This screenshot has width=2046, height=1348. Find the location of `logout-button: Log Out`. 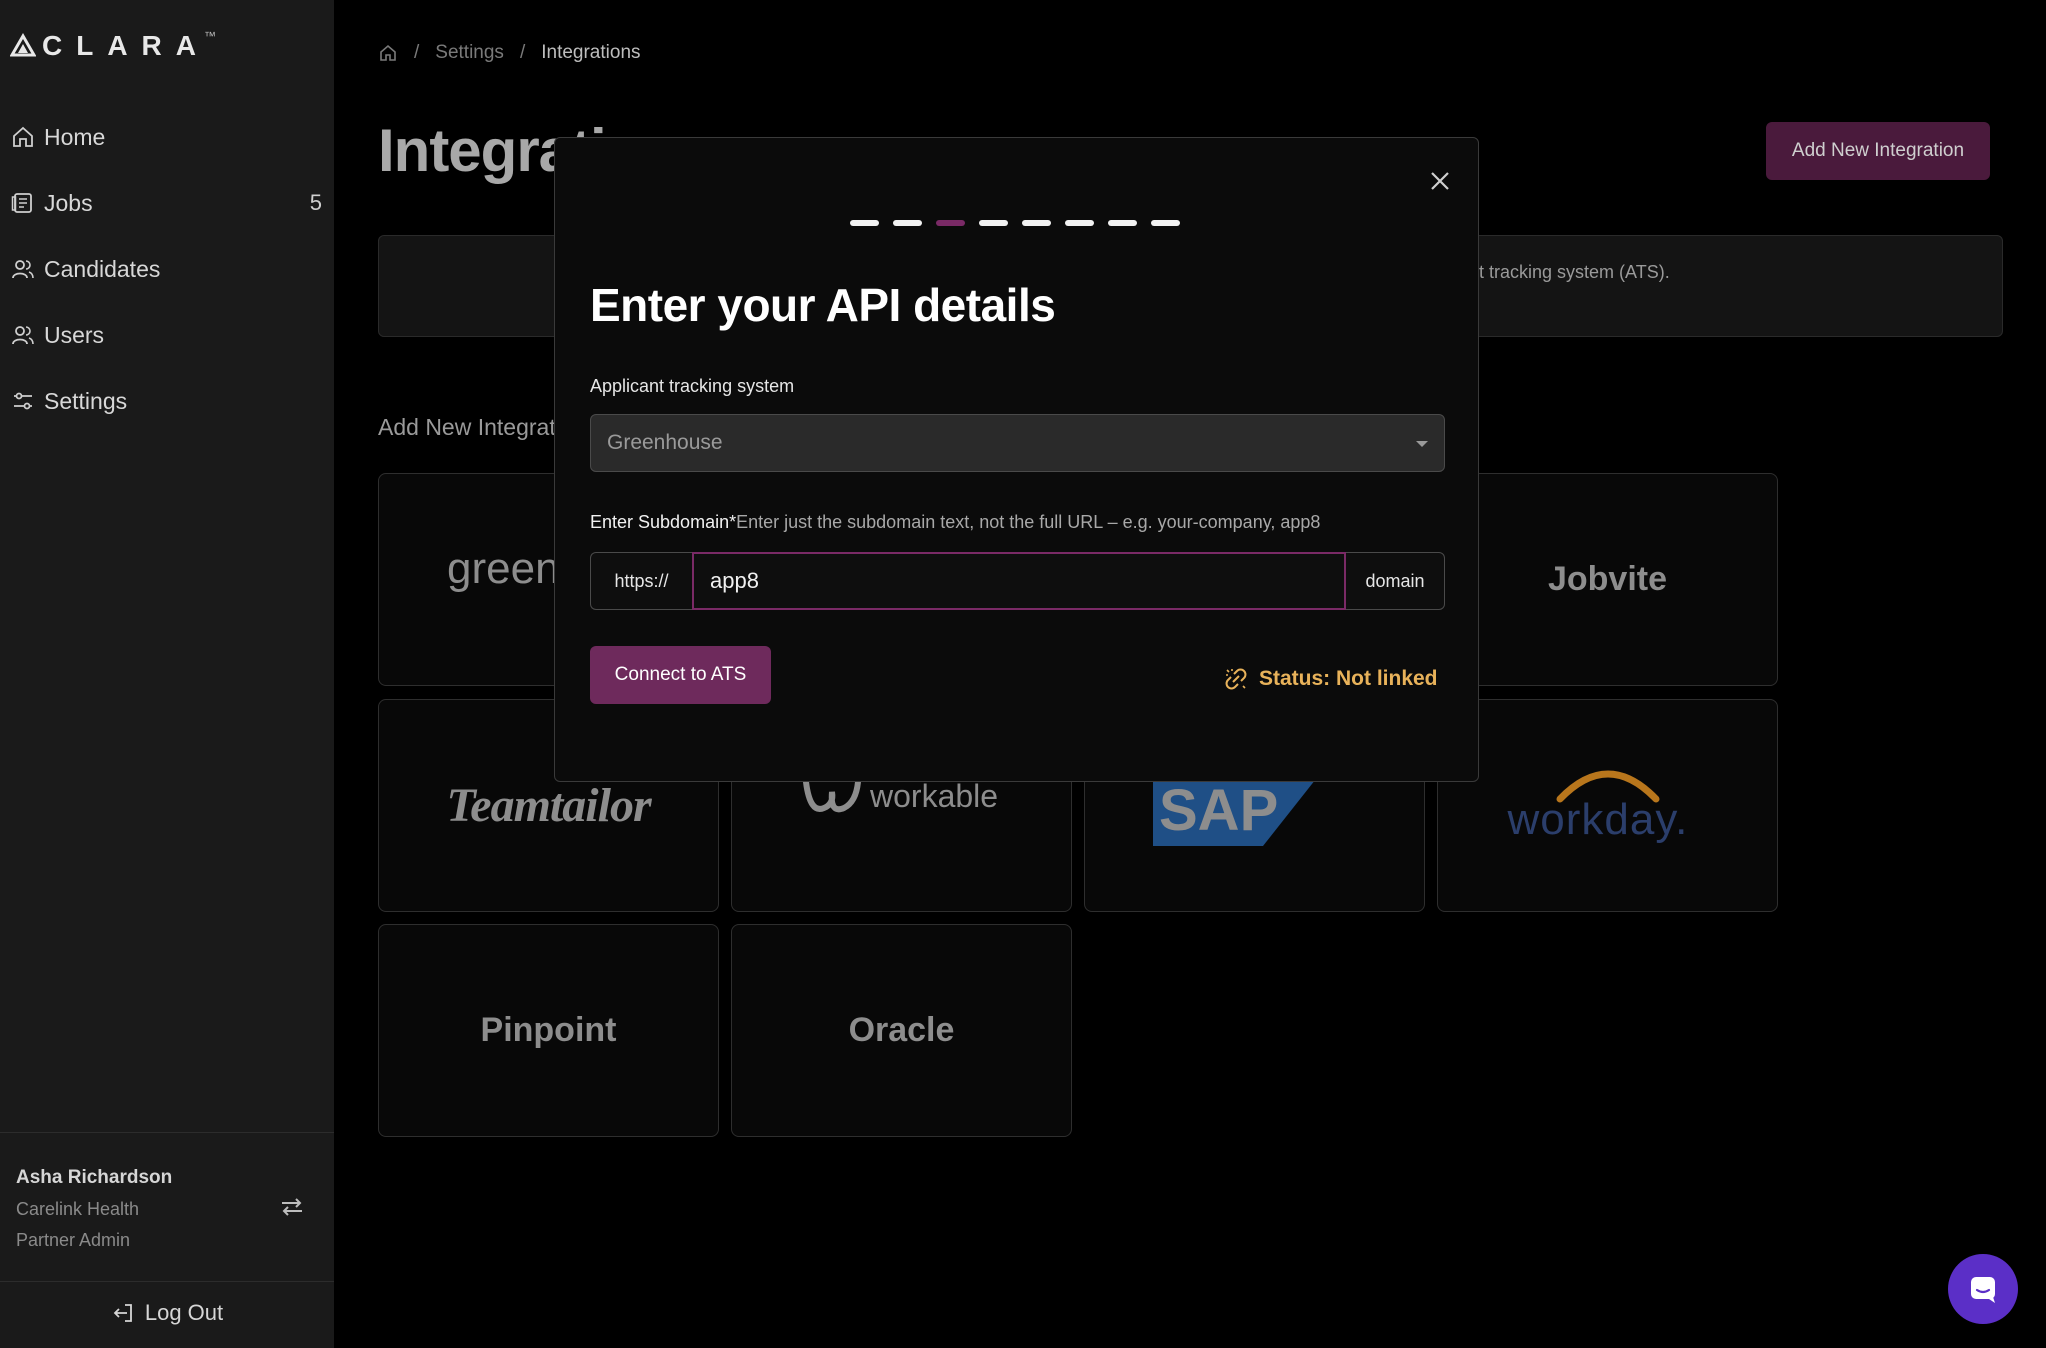

logout-button: Log Out is located at coordinates (167, 1313).